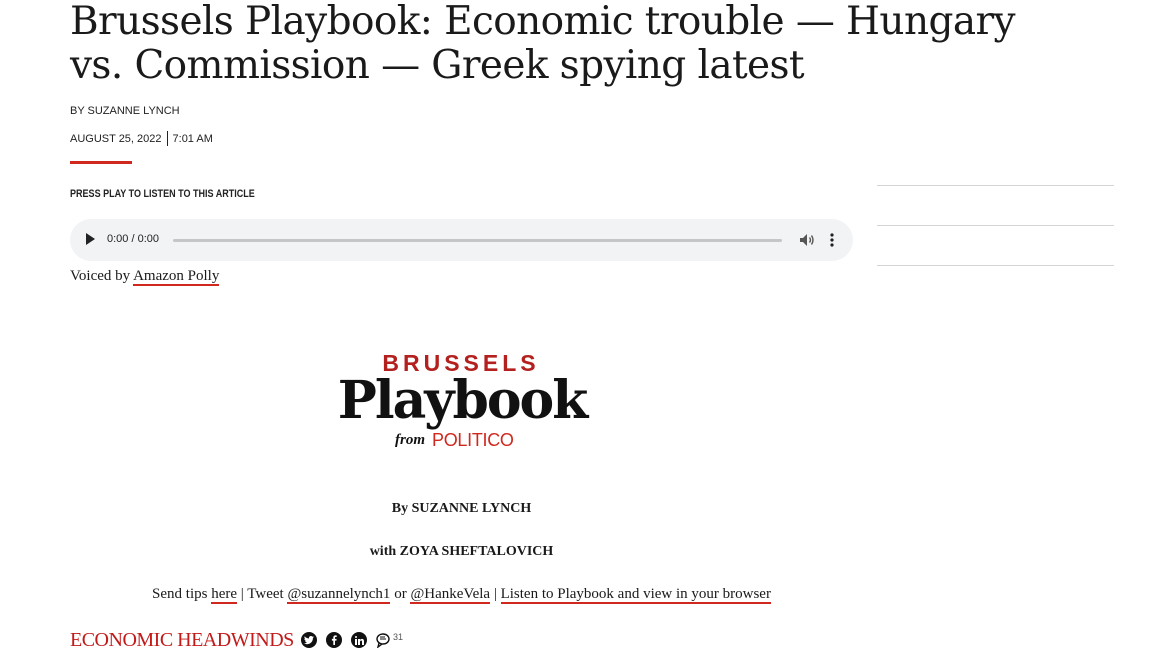 The image size is (1168, 656). Describe the element at coordinates (101, 162) in the screenshot. I see `byline-accent-rule` at that location.